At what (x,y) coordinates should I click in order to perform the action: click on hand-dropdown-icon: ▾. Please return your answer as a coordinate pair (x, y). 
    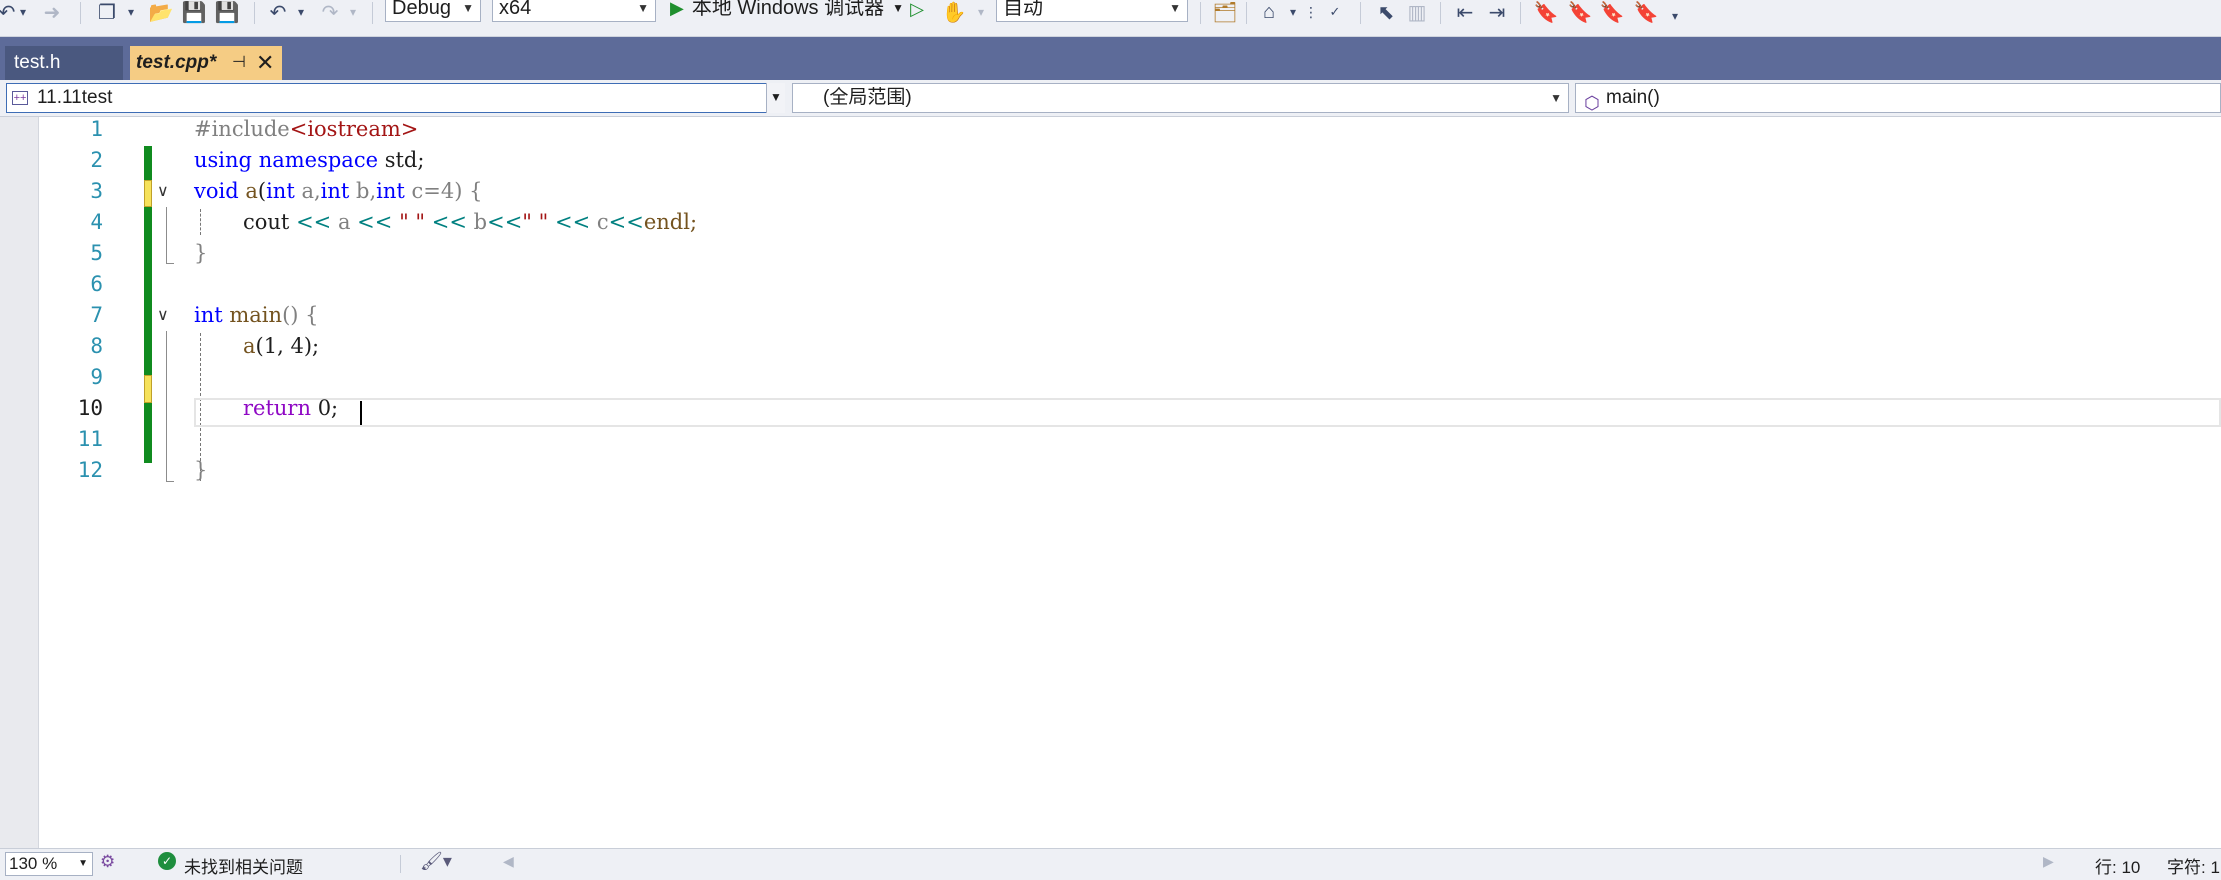
    Looking at the image, I should click on (981, 12).